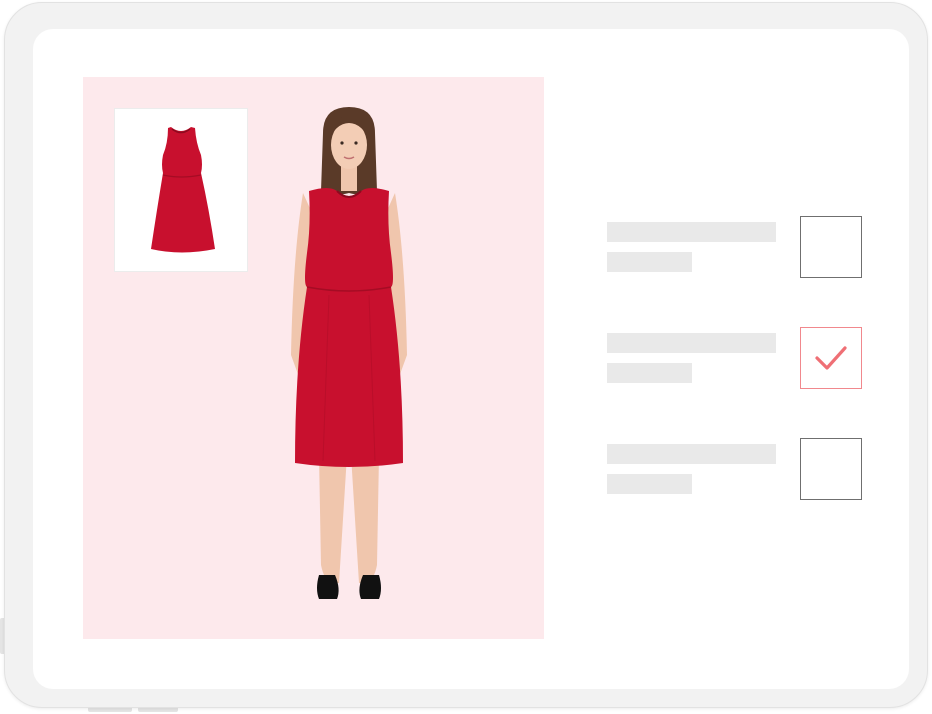 The width and height of the screenshot is (932, 714). I want to click on product-thumbnail, so click(181, 190).